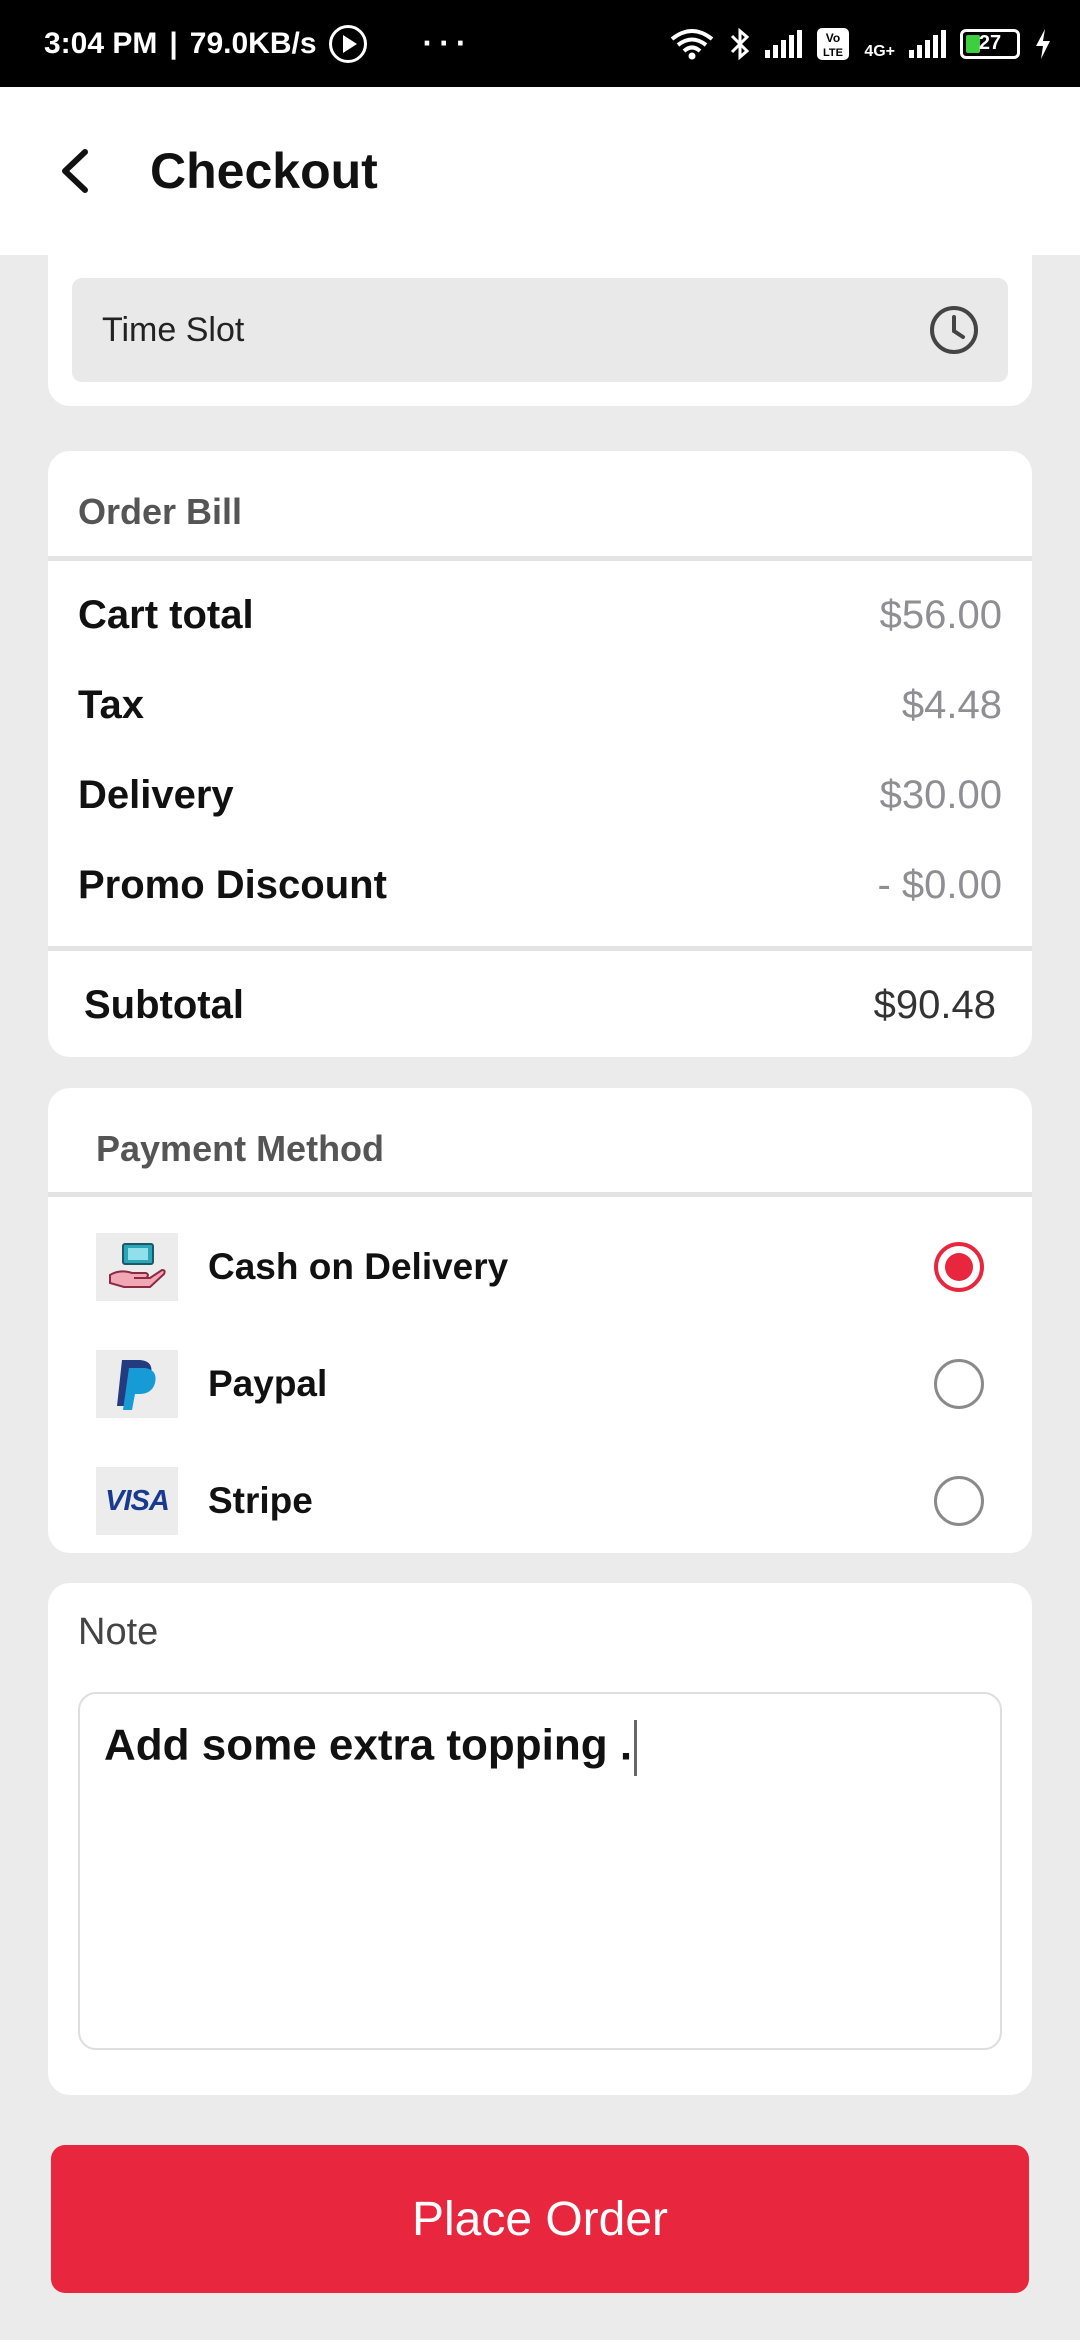 This screenshot has height=2340, width=1080. I want to click on payment-option-stripe: VISA Stripe, so click(564, 1501).